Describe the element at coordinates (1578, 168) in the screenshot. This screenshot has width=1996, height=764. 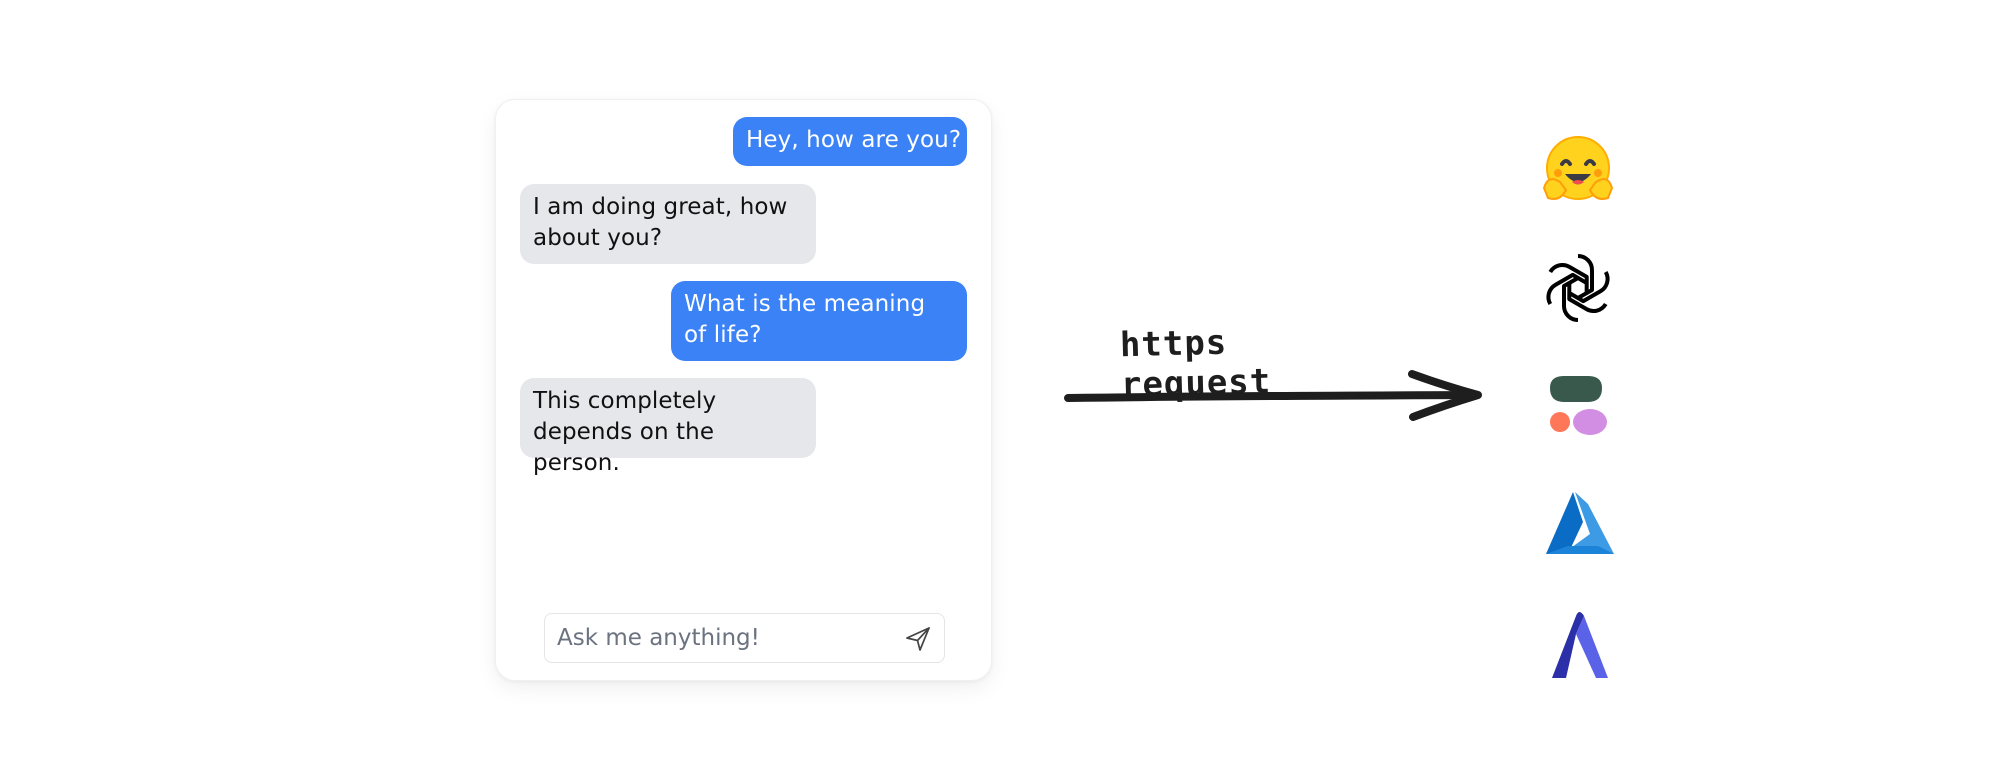
I see `hugging-face-icon` at that location.